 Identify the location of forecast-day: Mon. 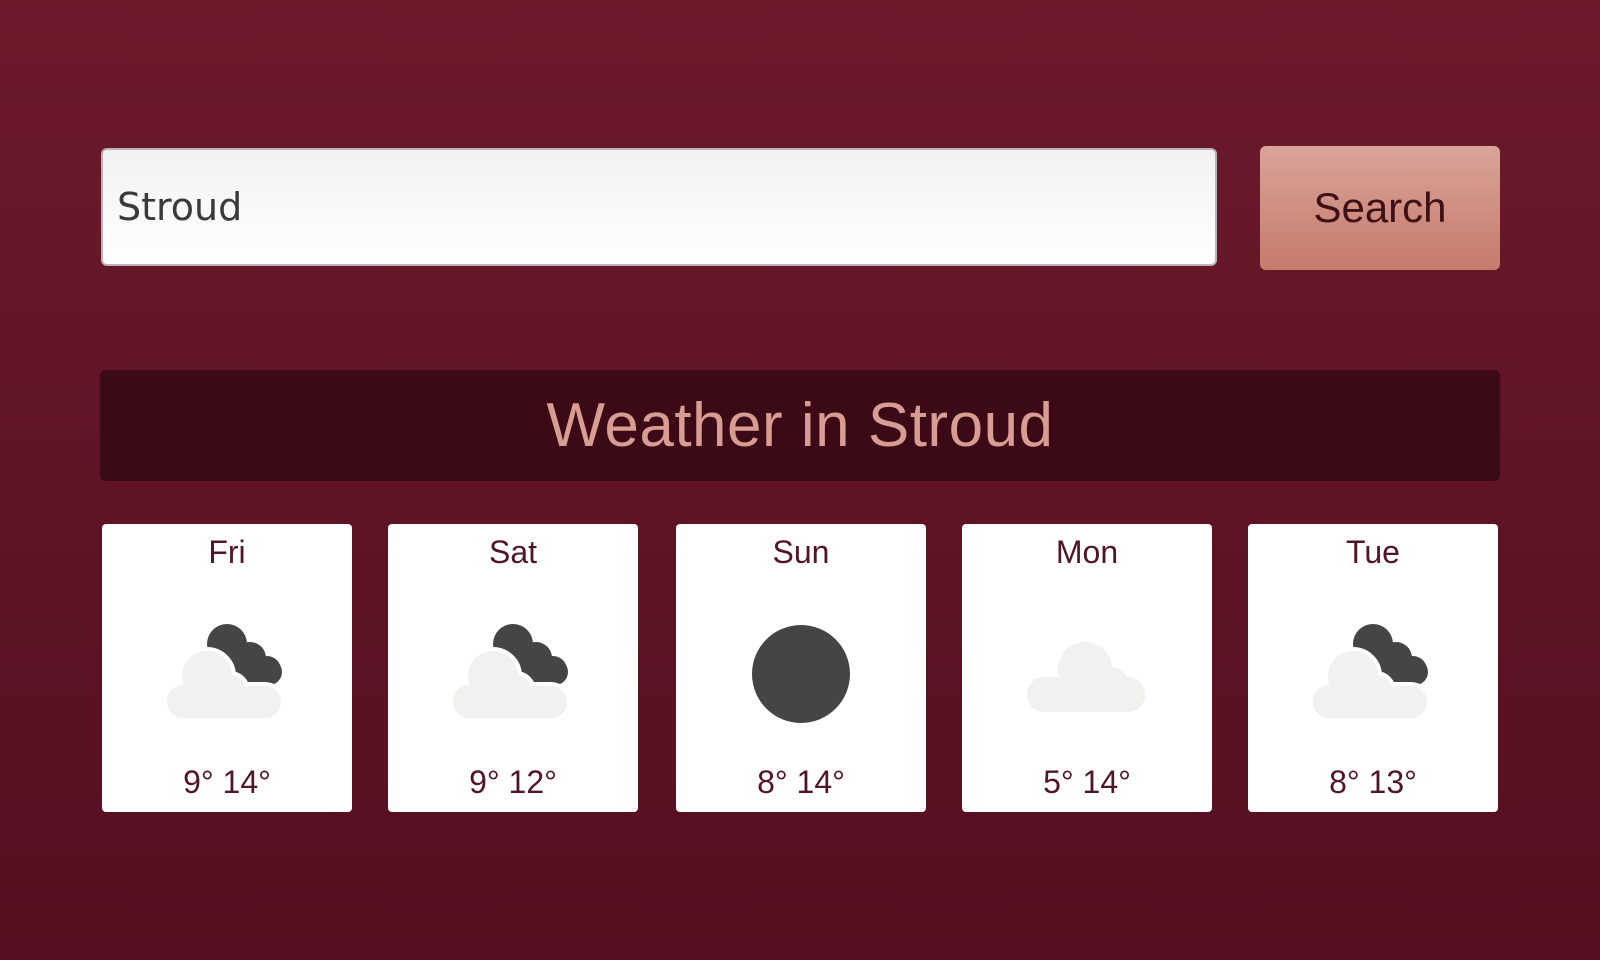
(1087, 552).